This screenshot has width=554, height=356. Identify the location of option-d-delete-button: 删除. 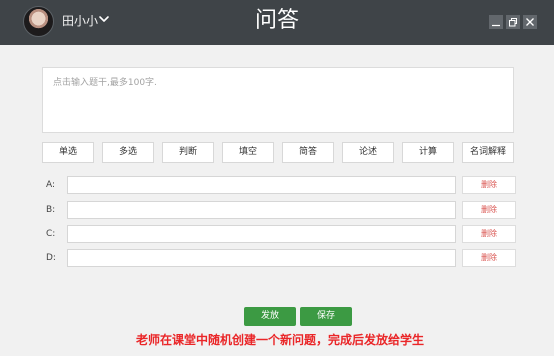
(489, 258).